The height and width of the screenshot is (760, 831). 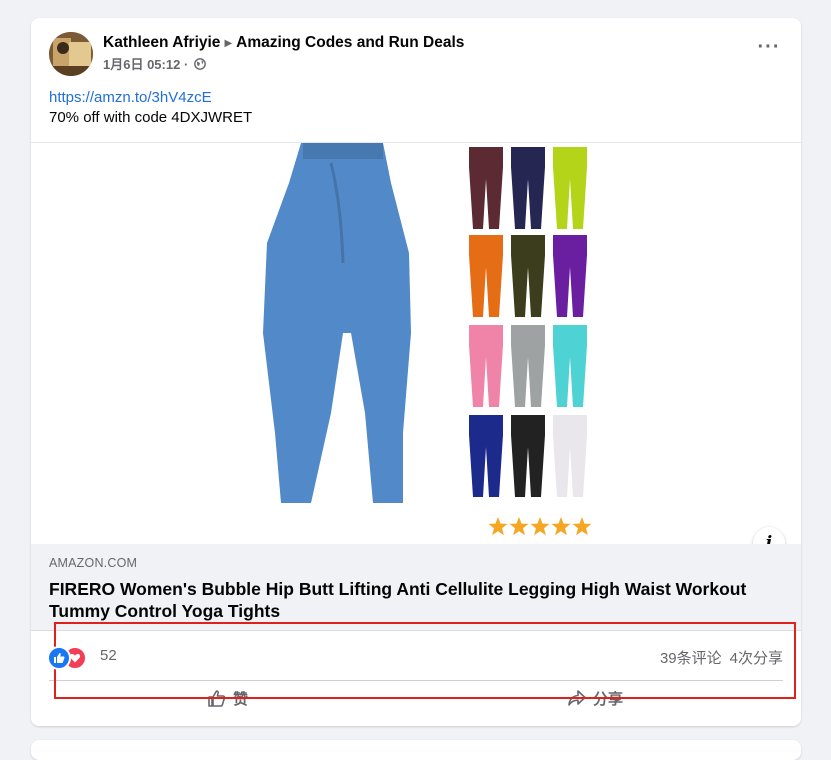 I want to click on divider, so click(x=416, y=680).